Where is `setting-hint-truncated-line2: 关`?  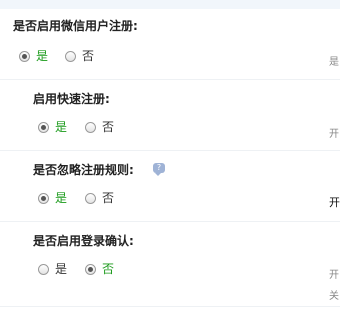 setting-hint-truncated-line2: 关 is located at coordinates (334, 296).